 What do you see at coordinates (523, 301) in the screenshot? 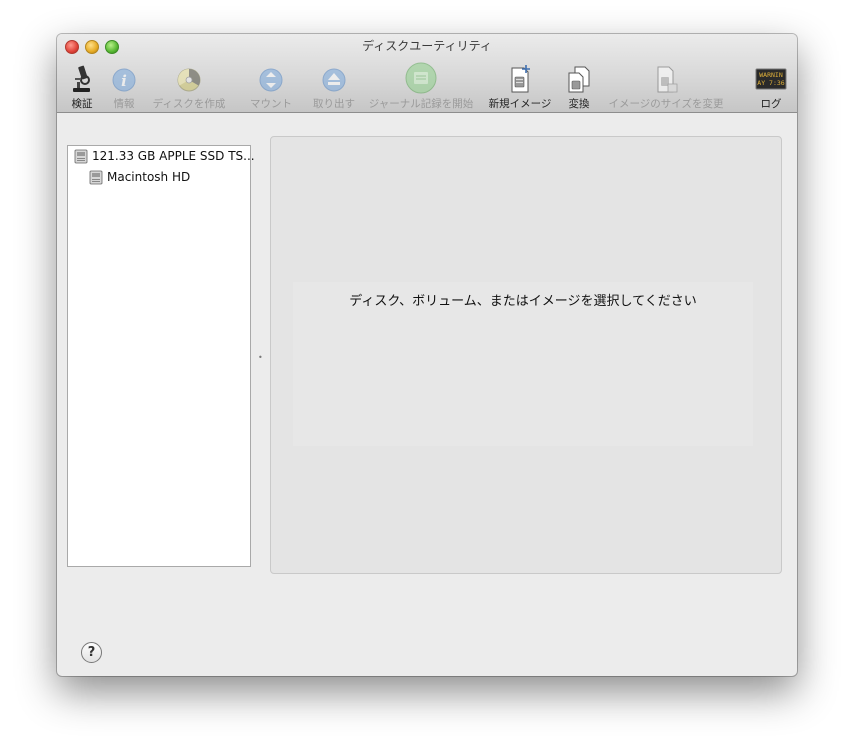
I see `select-prompt: ディスク、ボリューム、またはイメージを選択してください` at bounding box center [523, 301].